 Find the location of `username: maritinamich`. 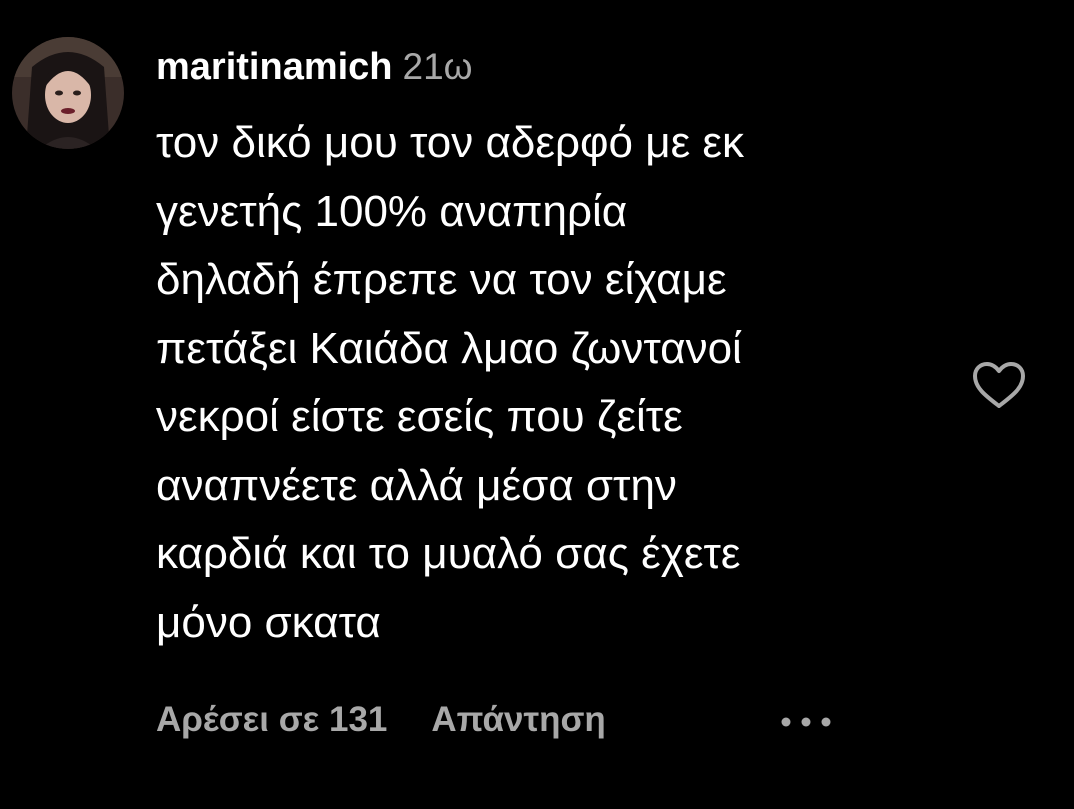

username: maritinamich is located at coordinates (274, 67).